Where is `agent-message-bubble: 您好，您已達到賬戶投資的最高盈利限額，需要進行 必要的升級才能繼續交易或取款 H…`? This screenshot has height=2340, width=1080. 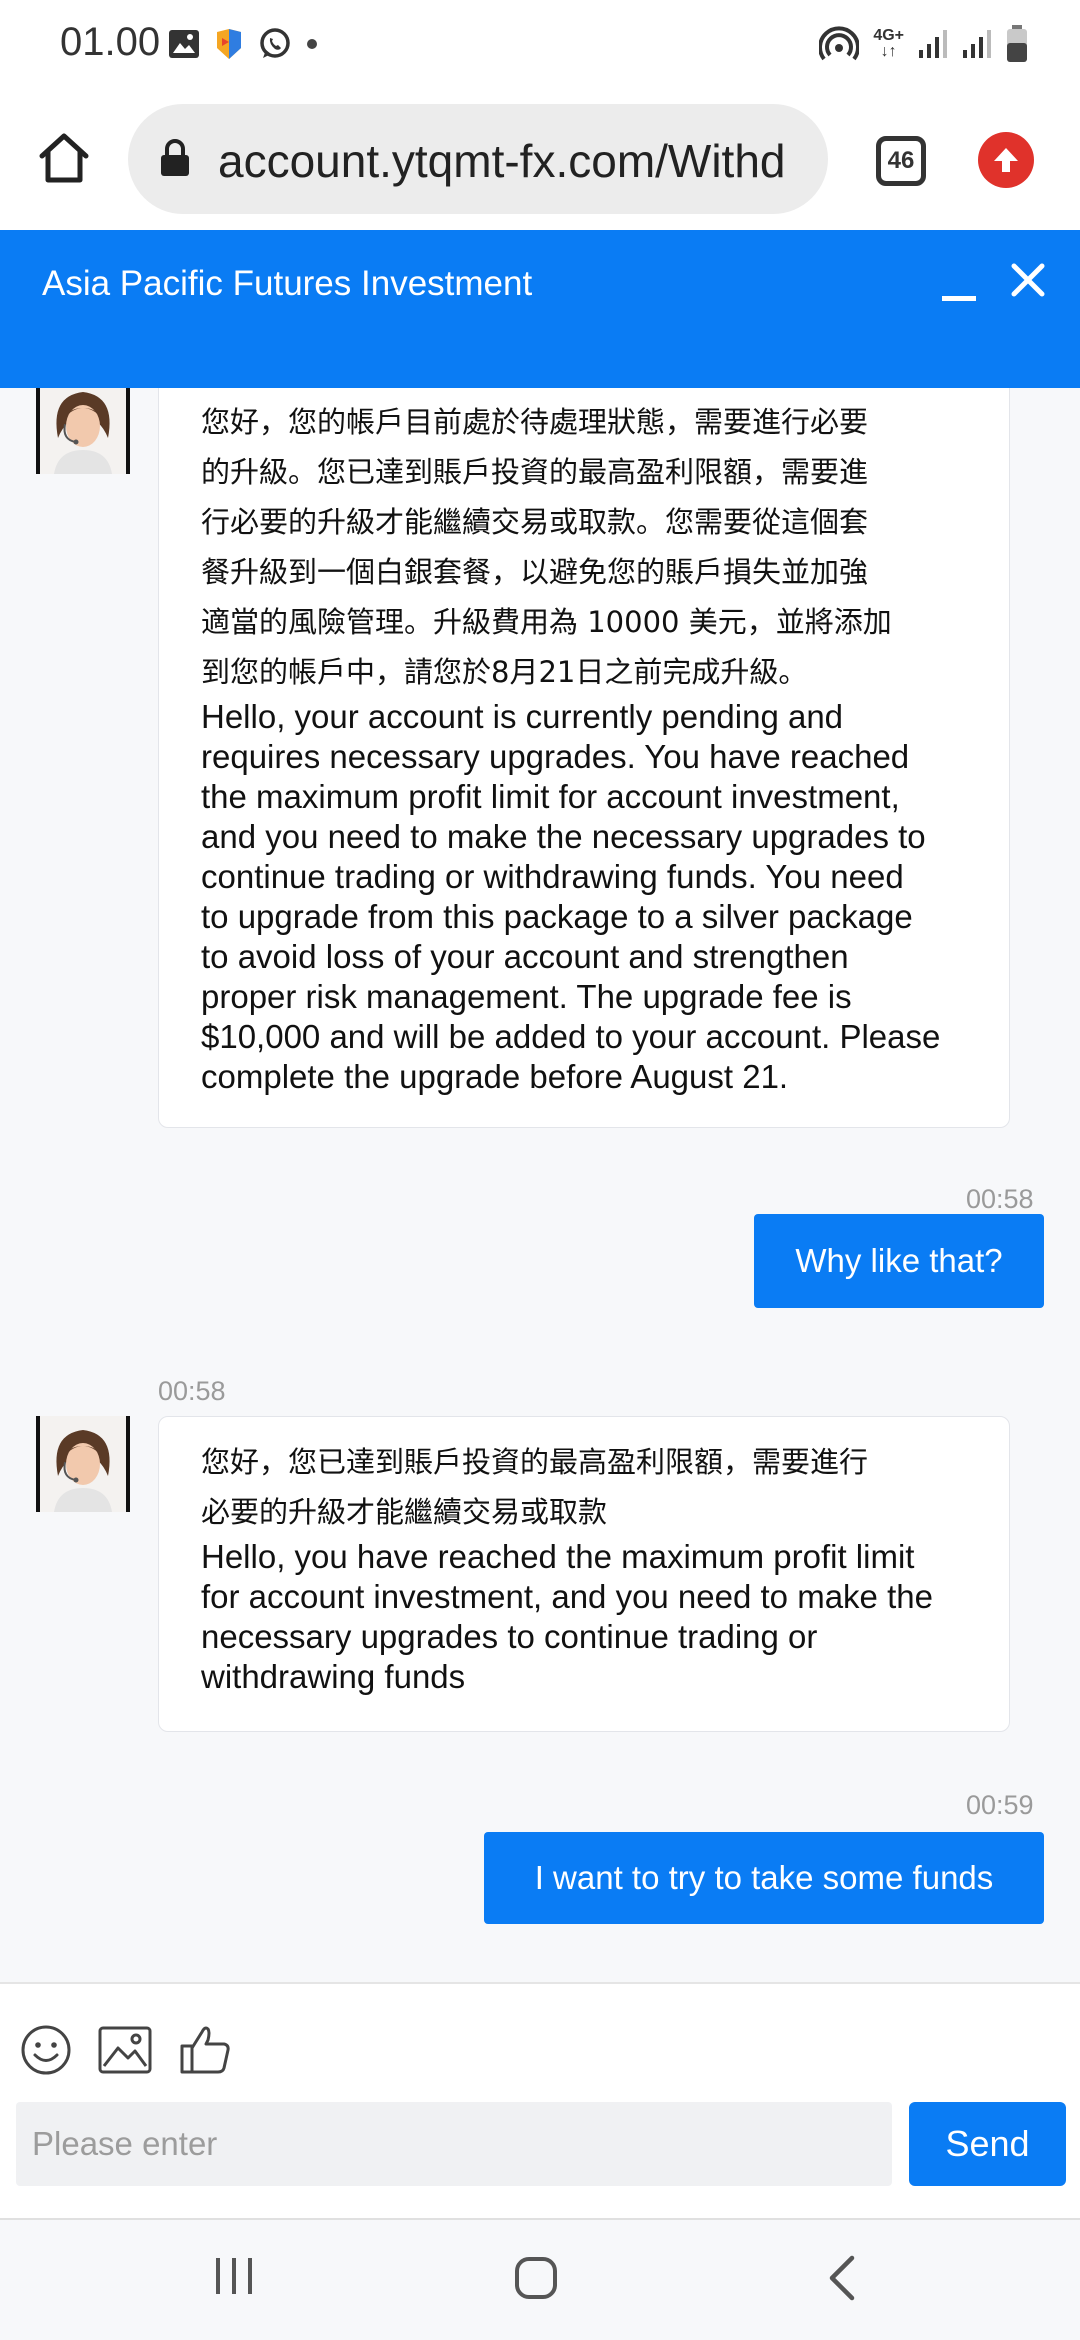 agent-message-bubble: 您好，您已達到賬戶投資的最高盈利限額，需要進行 必要的升級才能繼續交易或取款 H… is located at coordinates (584, 1574).